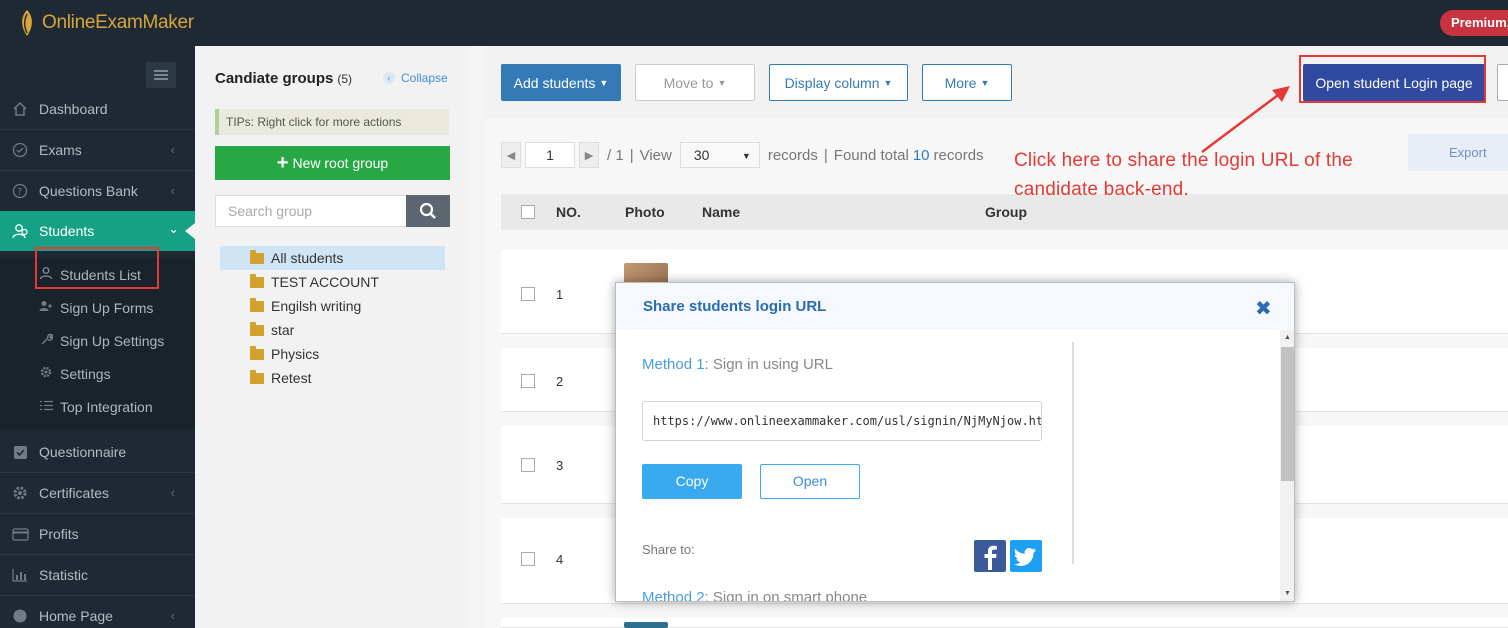 Image resolution: width=1508 pixels, height=628 pixels. I want to click on modal-scrollbar: ▲ ▼, so click(1287, 465).